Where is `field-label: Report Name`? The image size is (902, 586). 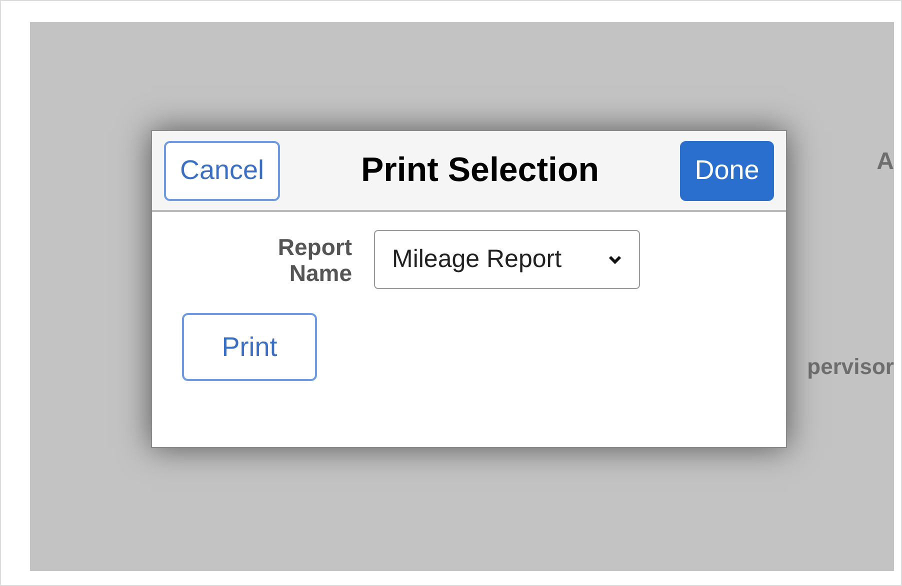
field-label: Report Name is located at coordinates (314, 260).